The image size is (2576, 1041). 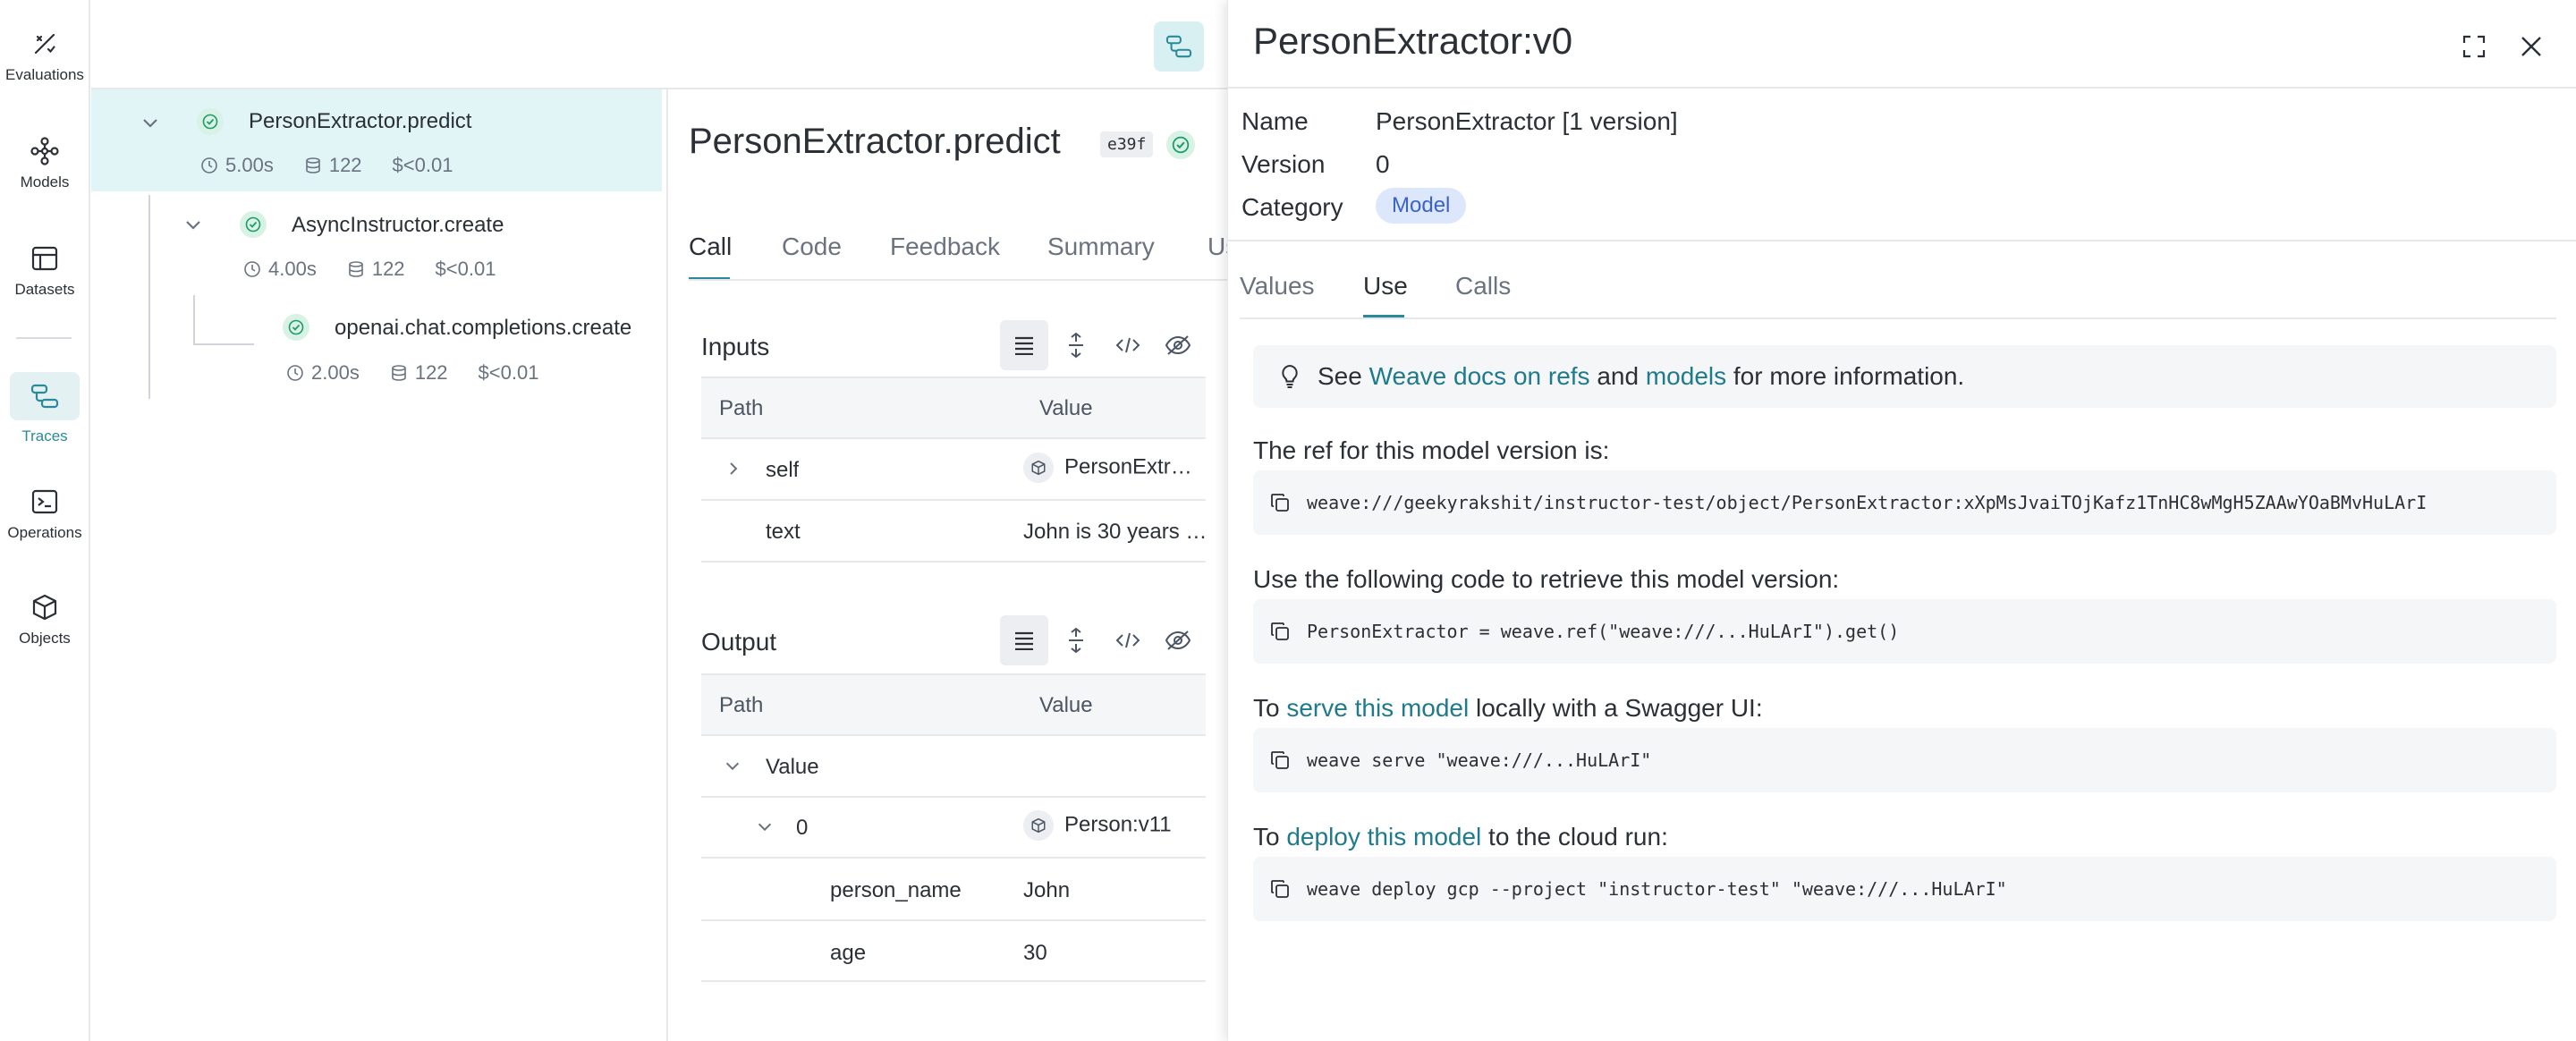 I want to click on weave-docs-refs-link: Weave docs on refs, so click(x=1479, y=377).